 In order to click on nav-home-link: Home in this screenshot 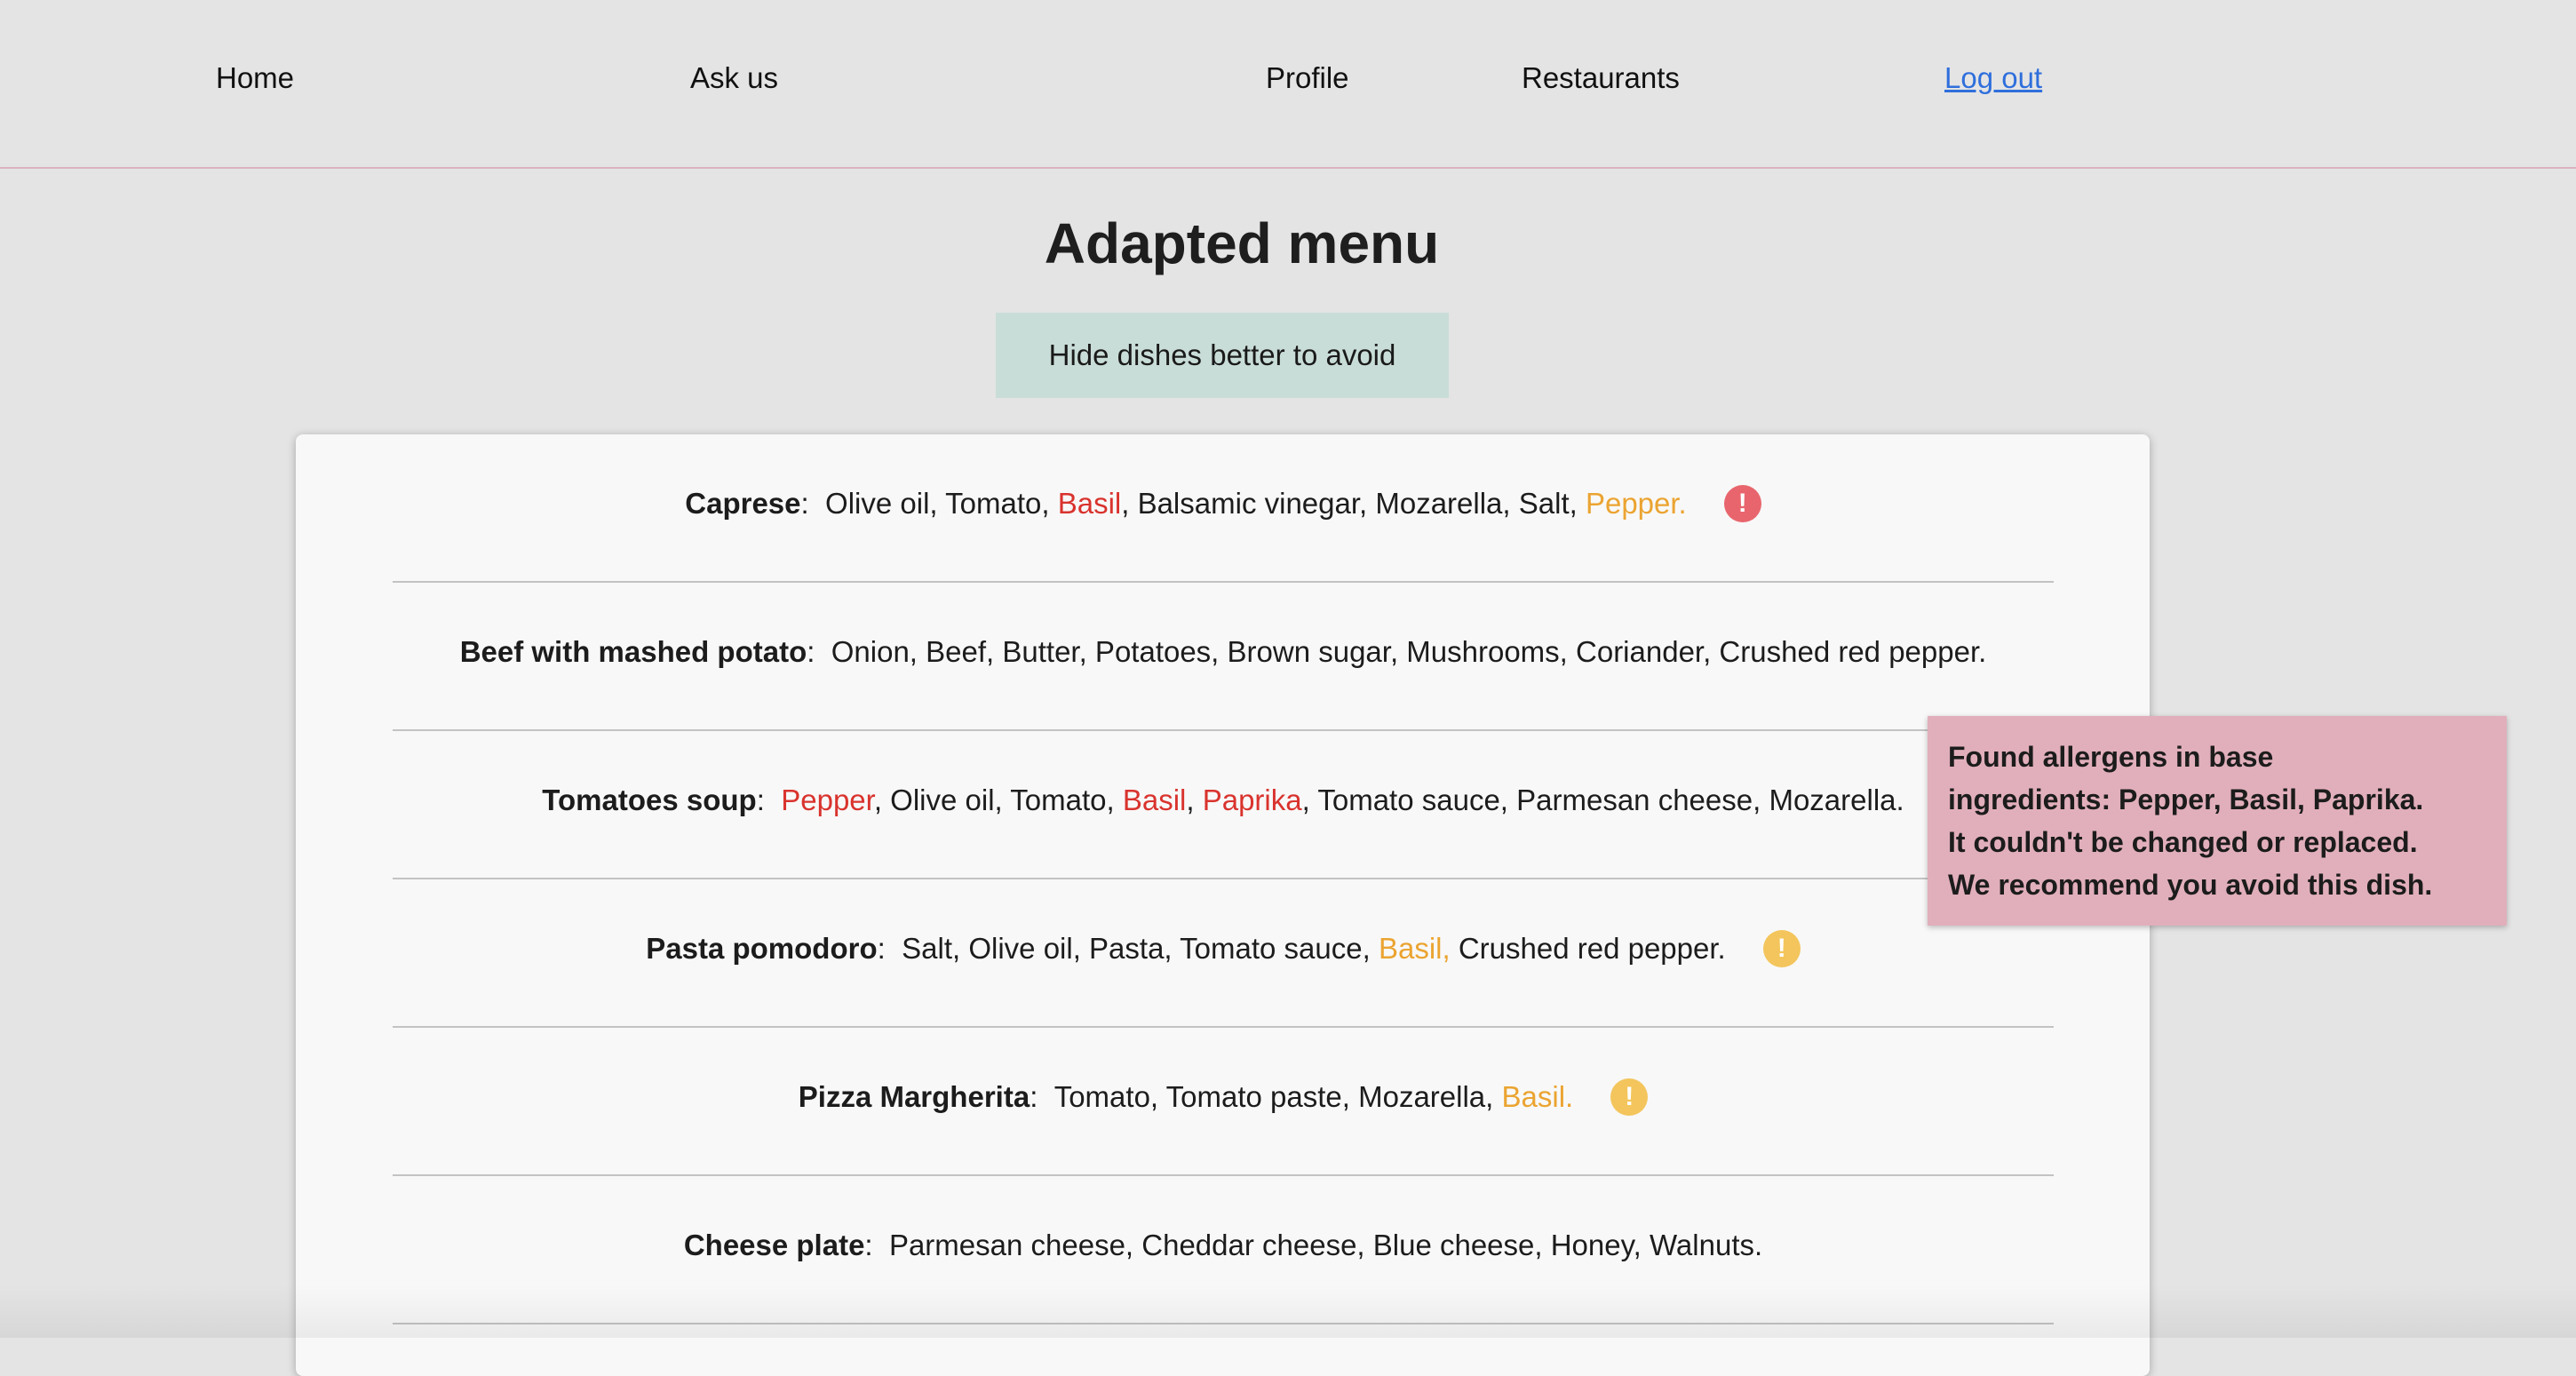, I will do `click(255, 78)`.